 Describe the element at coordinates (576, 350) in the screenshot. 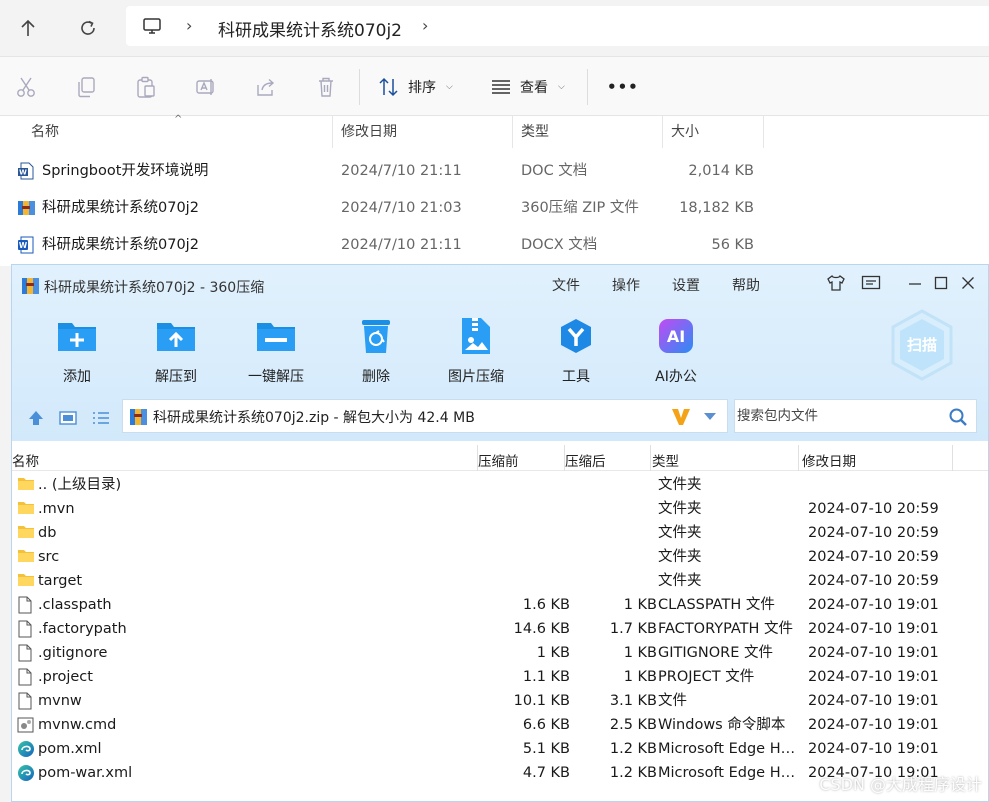

I see `tools-button: 工具` at that location.